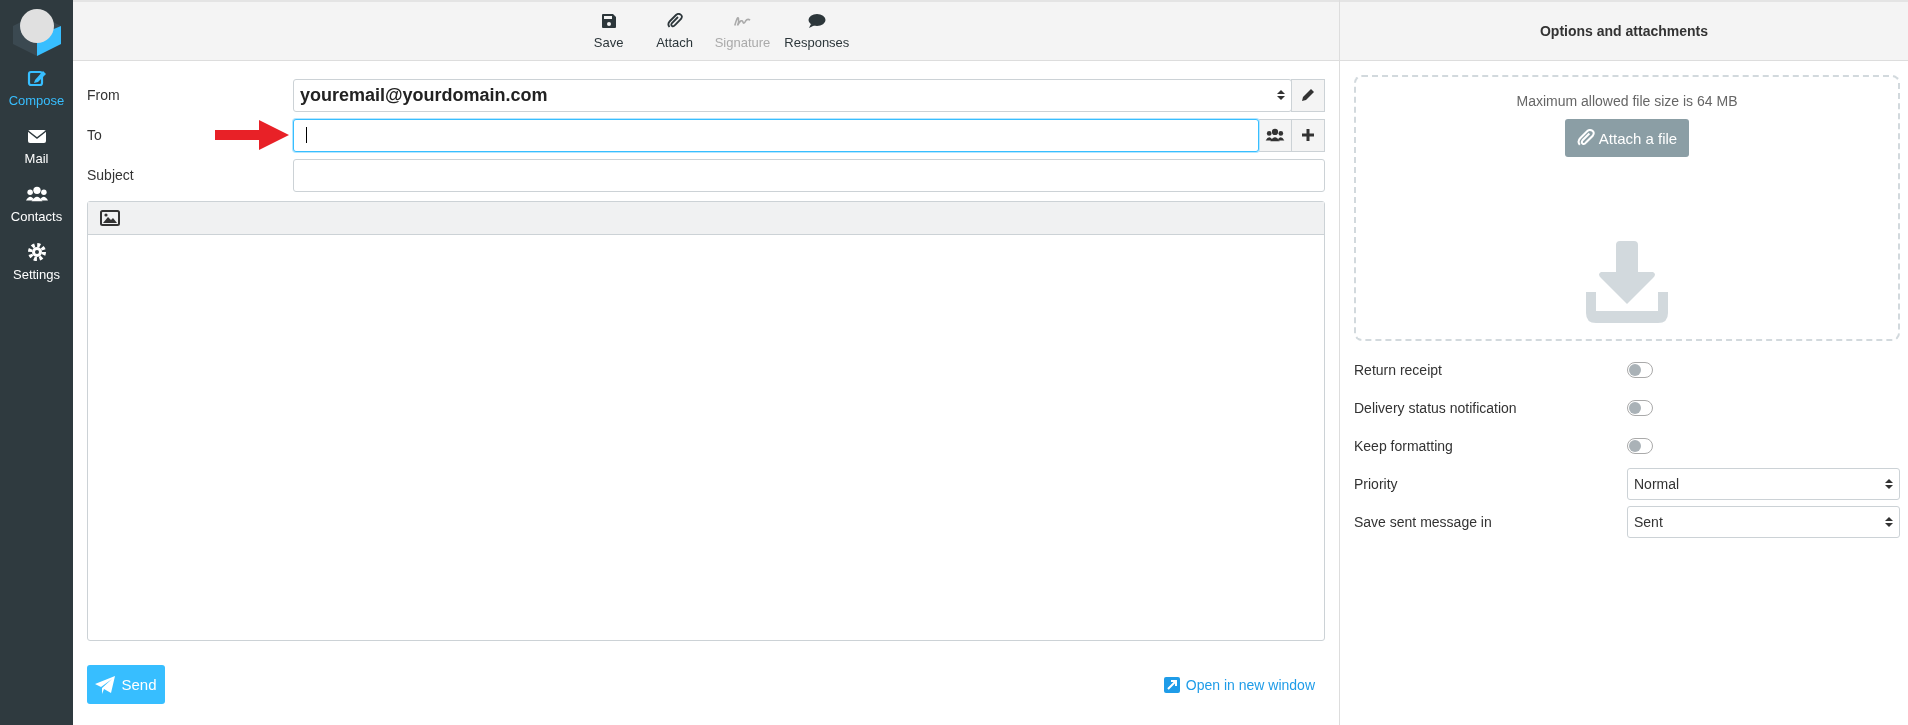  What do you see at coordinates (1763, 522) in the screenshot?
I see `option-select: Sent` at bounding box center [1763, 522].